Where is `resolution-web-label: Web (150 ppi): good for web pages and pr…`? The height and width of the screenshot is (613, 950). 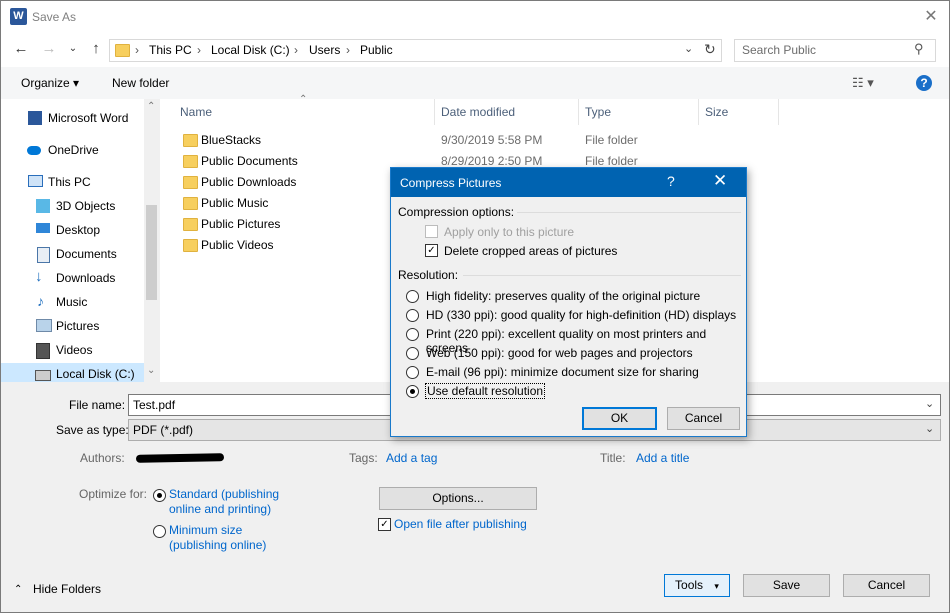
resolution-web-label: Web (150 ppi): good for web pages and pr… is located at coordinates (559, 353).